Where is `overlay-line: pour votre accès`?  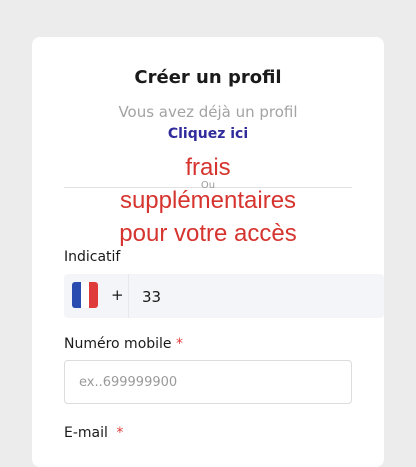
overlay-line: pour votre accès is located at coordinates (208, 233).